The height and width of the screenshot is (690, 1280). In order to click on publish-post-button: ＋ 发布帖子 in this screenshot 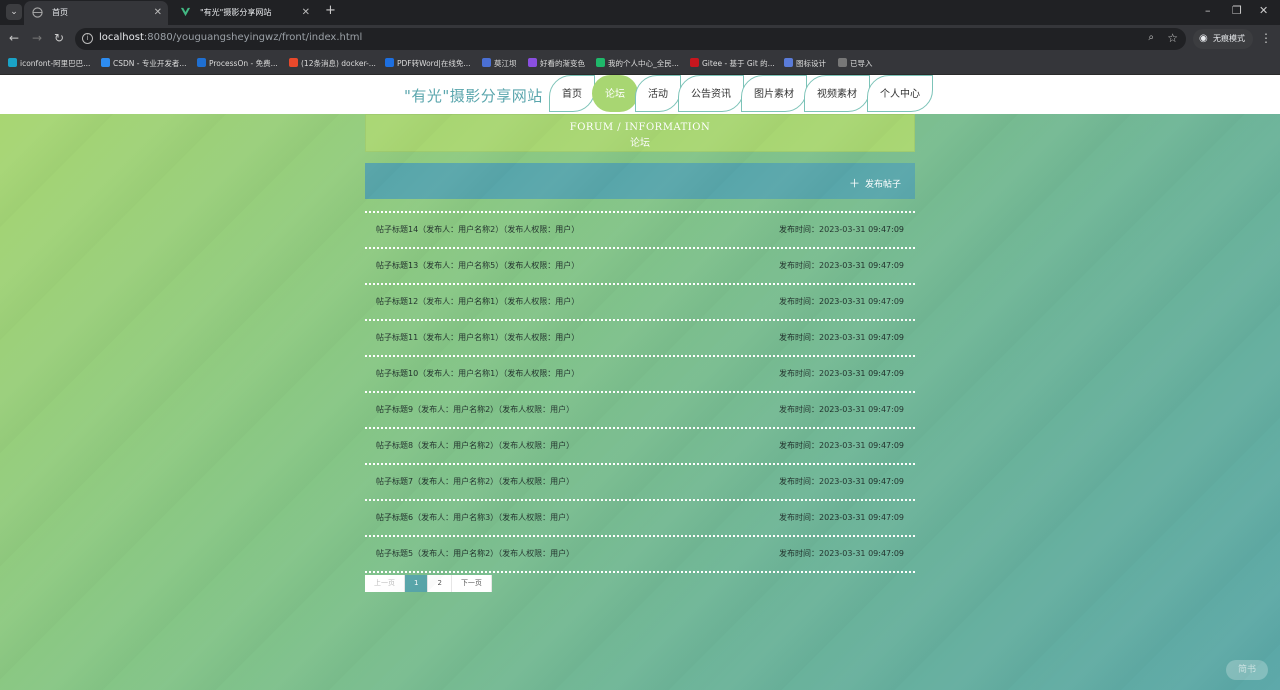, I will do `click(875, 183)`.